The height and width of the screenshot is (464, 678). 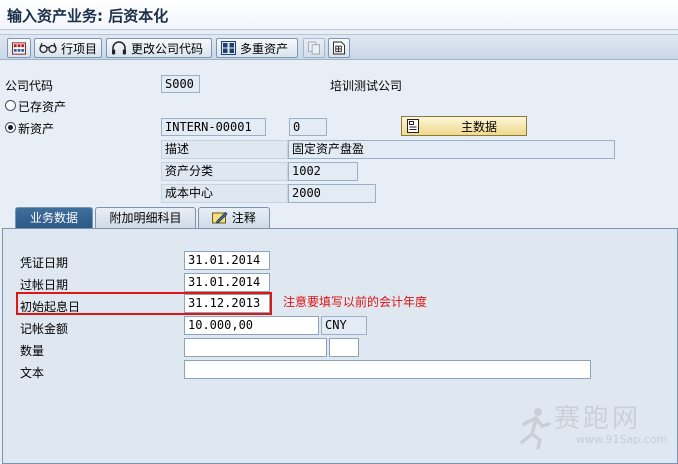 I want to click on copy-icon, so click(x=314, y=48).